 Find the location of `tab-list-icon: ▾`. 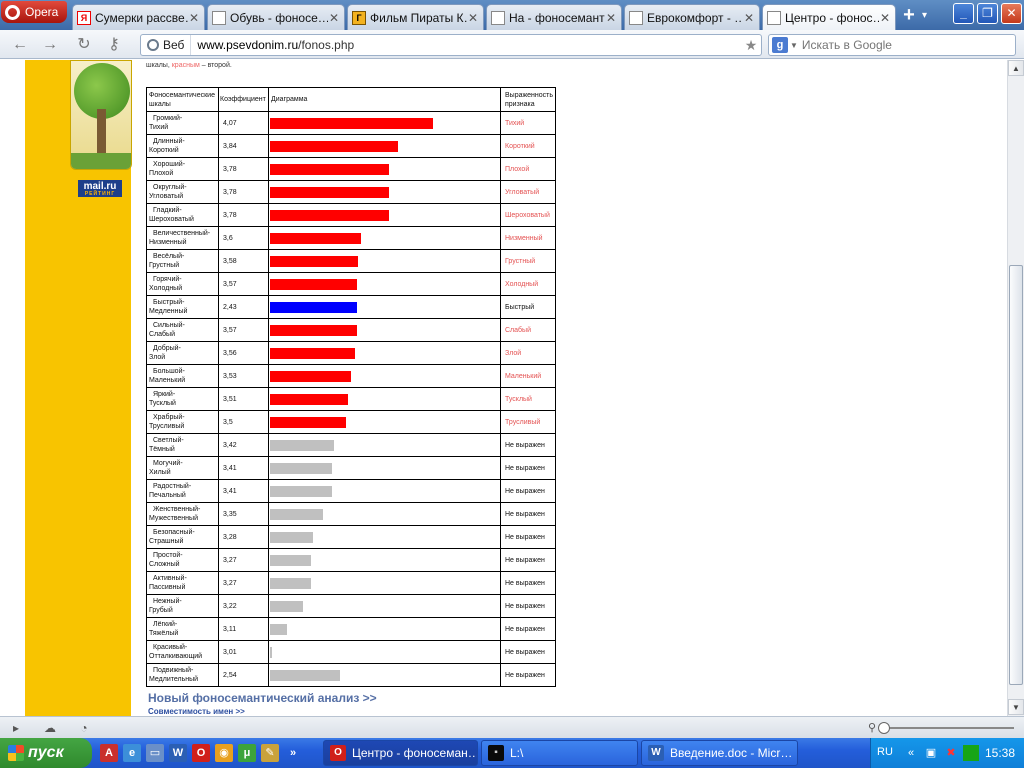

tab-list-icon: ▾ is located at coordinates (929, 16).